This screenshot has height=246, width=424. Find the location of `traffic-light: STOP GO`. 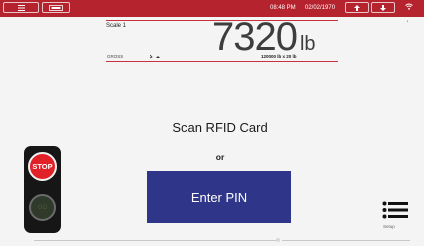

traffic-light: STOP GO is located at coordinates (42, 189).